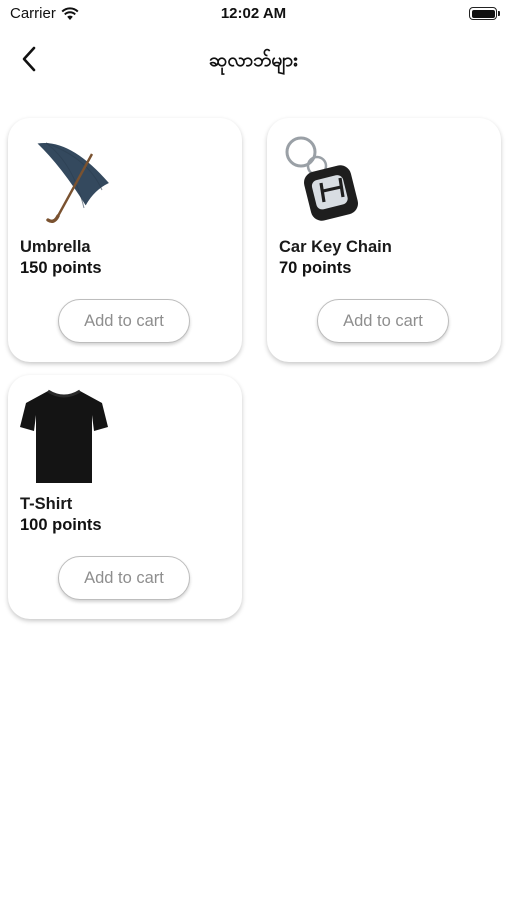  What do you see at coordinates (61, 525) in the screenshot?
I see `product-points: 100 points` at bounding box center [61, 525].